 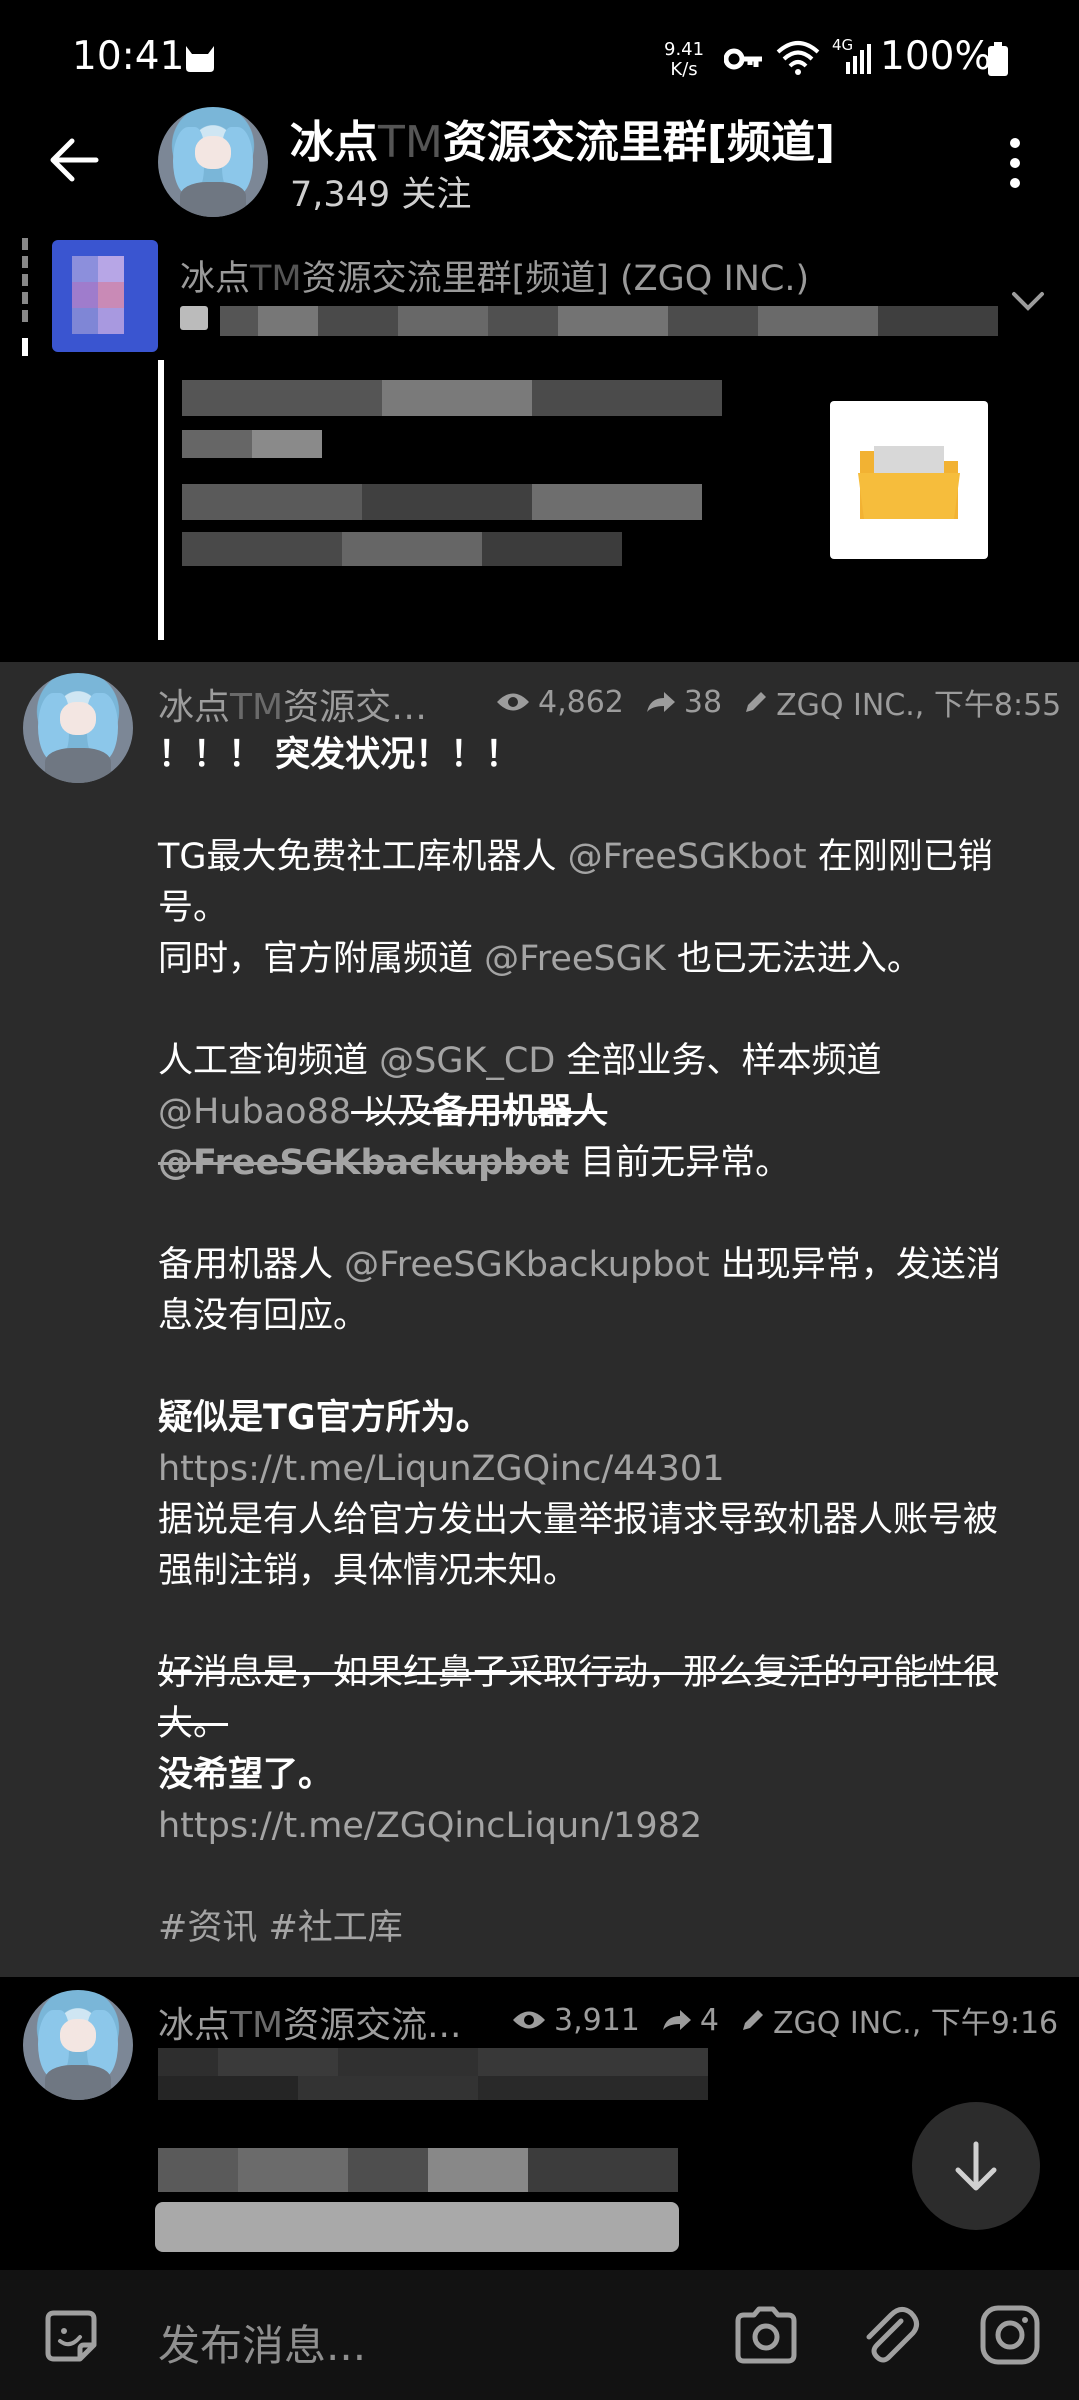 I want to click on text: 目前无异常。, so click(x=679, y=1163).